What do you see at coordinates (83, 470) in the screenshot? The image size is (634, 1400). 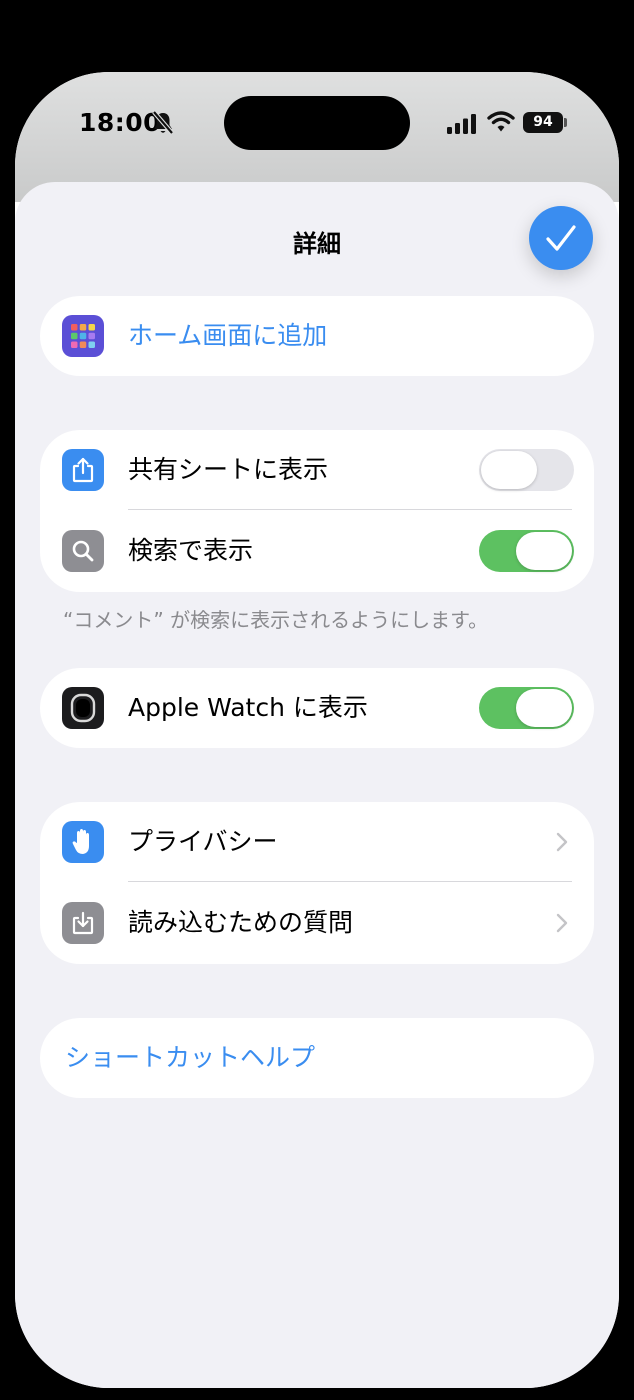 I see `share-icon` at bounding box center [83, 470].